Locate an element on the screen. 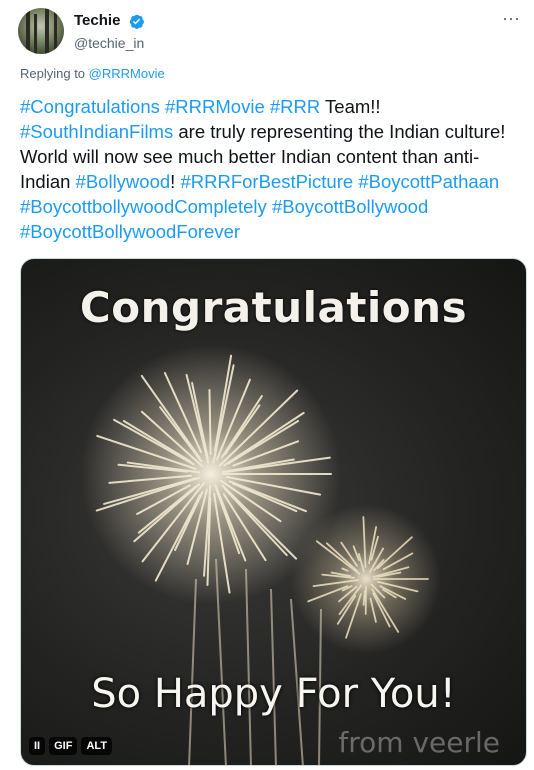  hashtag-link: #BoycottBollywoodForever is located at coordinates (130, 231).